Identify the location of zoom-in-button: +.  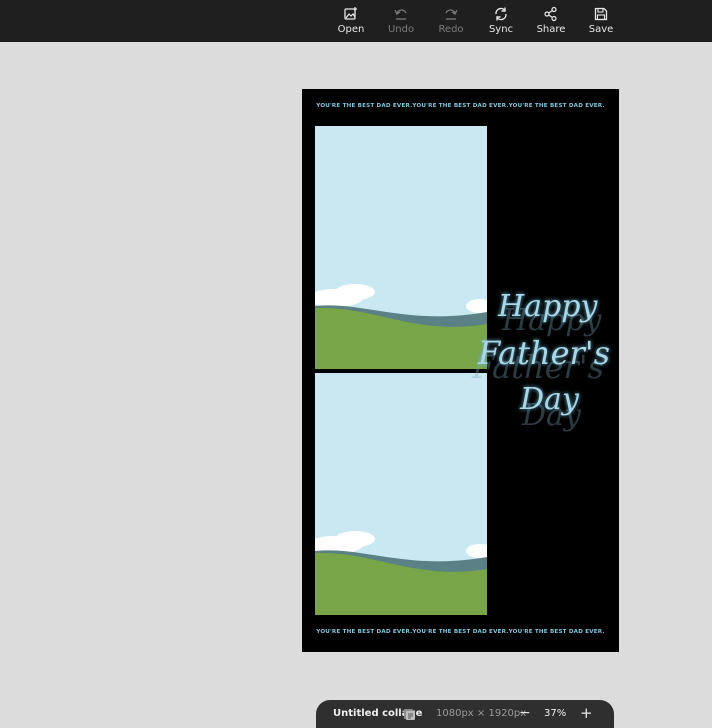
(586, 713).